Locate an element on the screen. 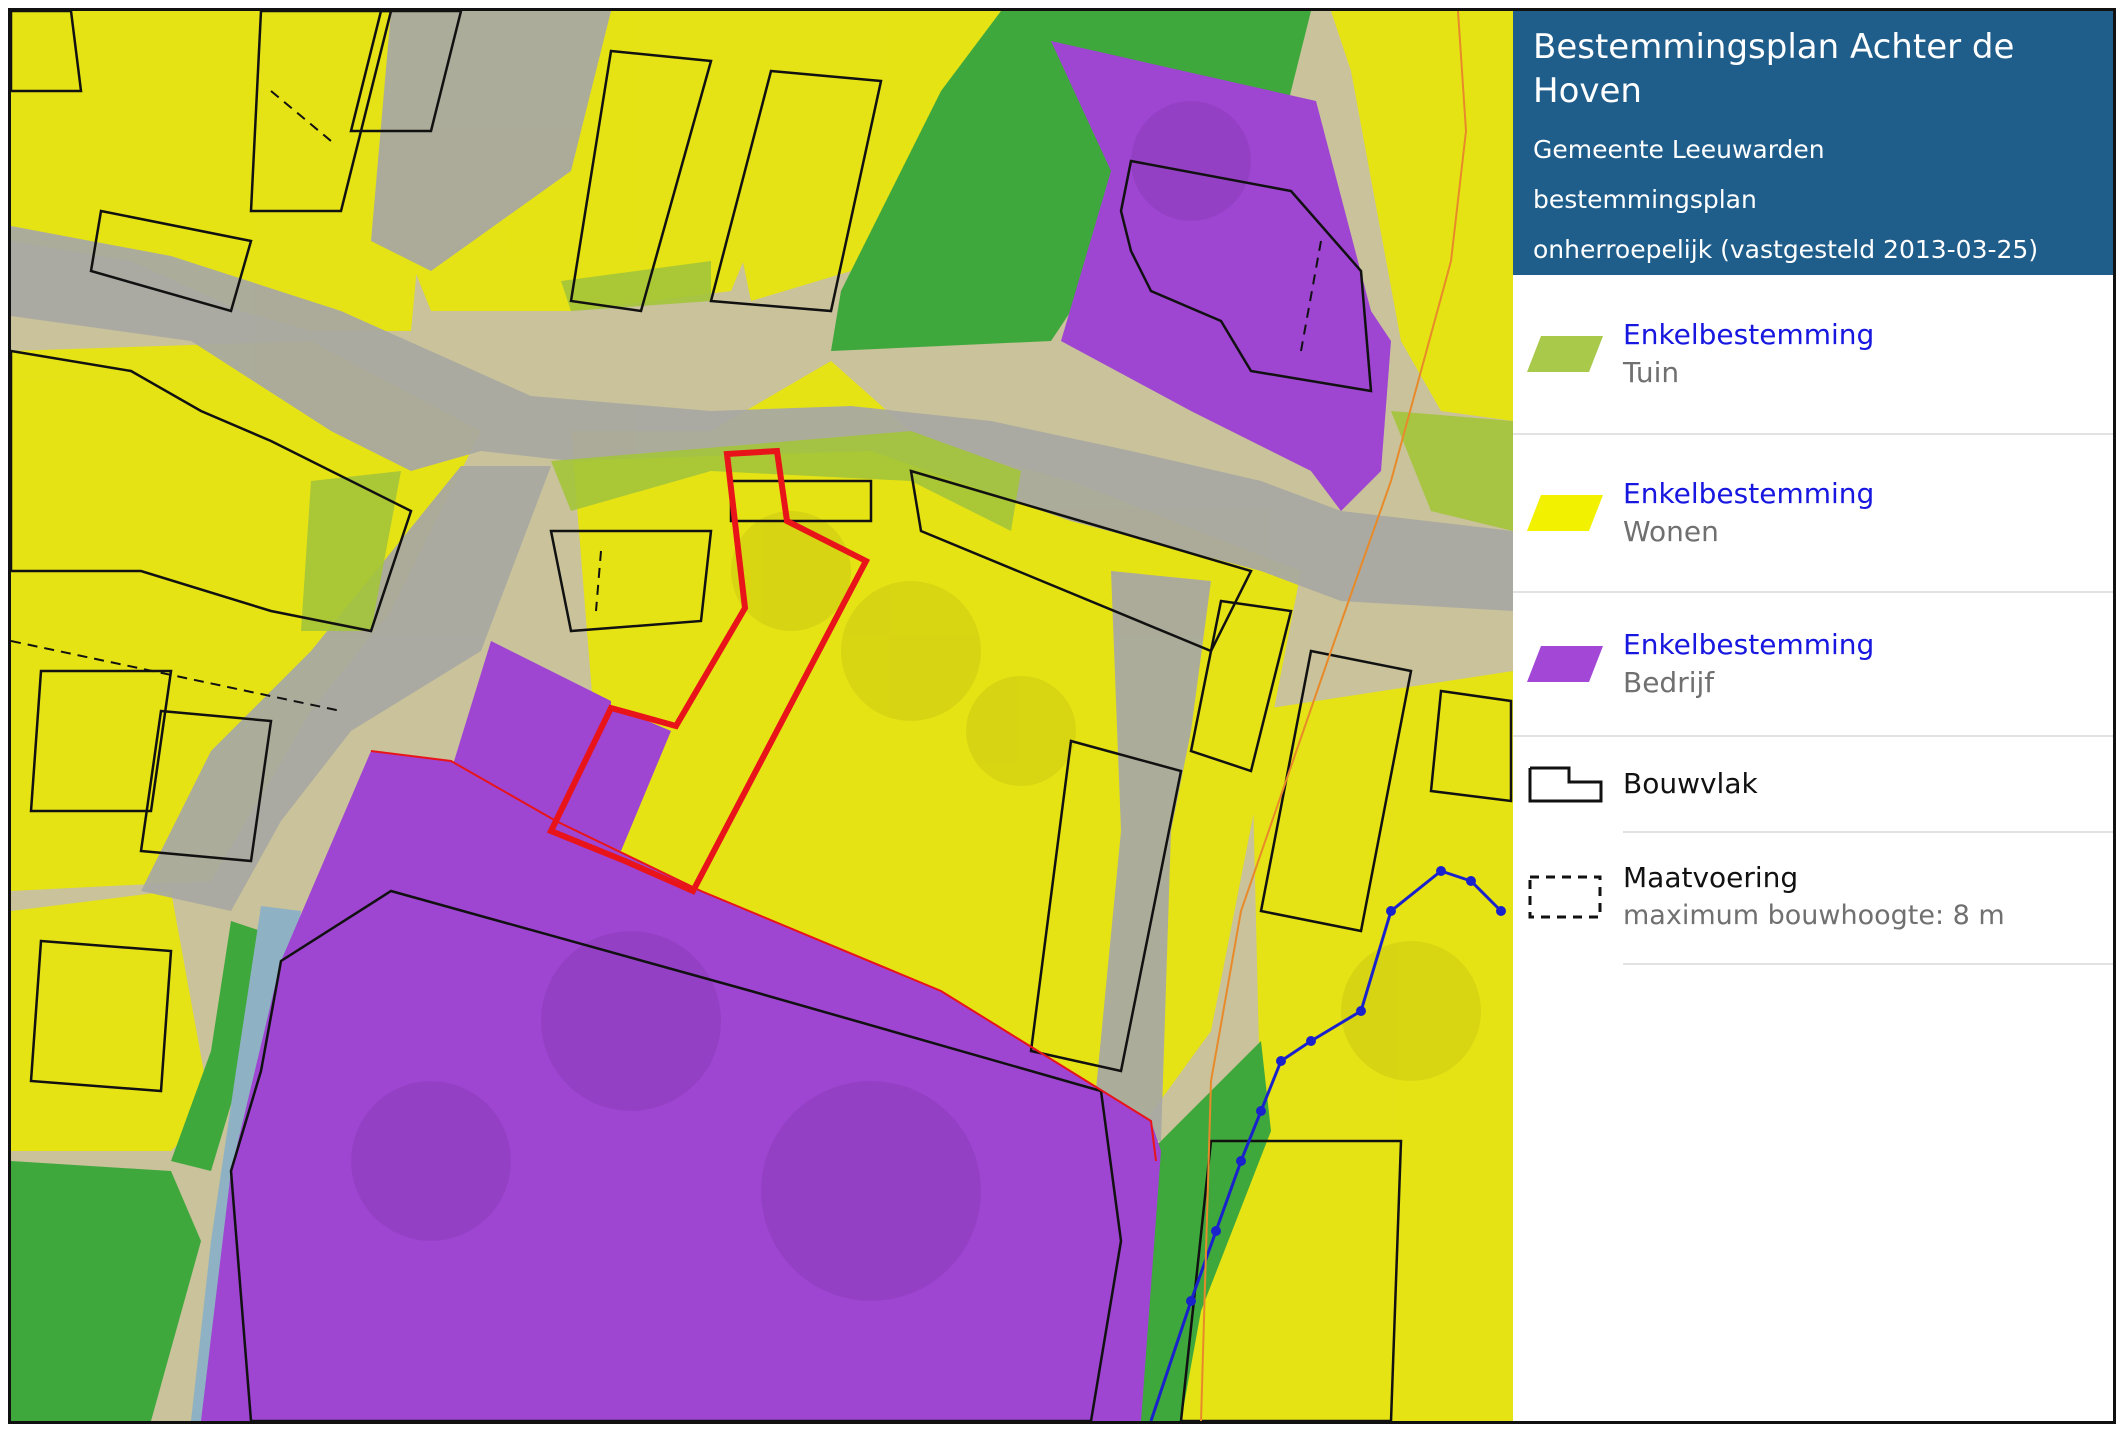 The height and width of the screenshot is (1432, 2128). legend-tuin-type: Enkelbestemming is located at coordinates (1748, 335).